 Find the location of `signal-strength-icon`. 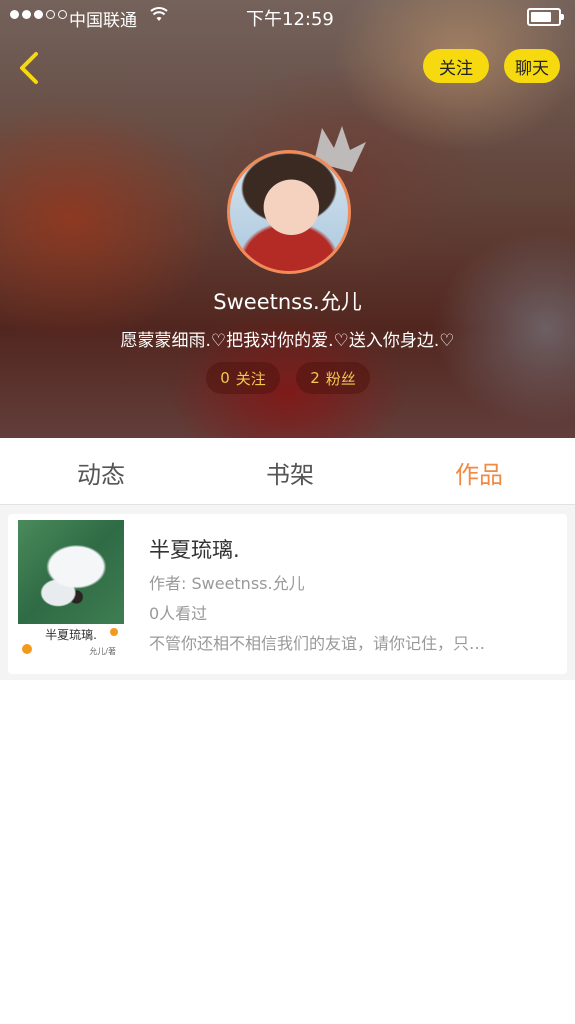

signal-strength-icon is located at coordinates (38, 14).